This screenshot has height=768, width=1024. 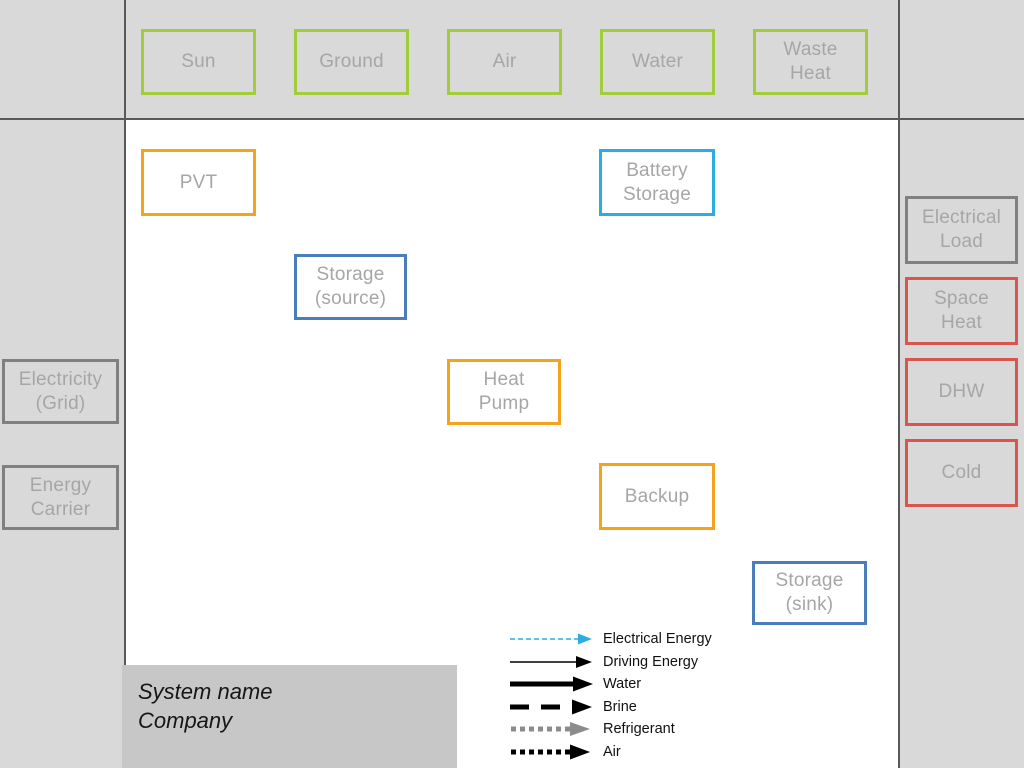 What do you see at coordinates (961, 473) in the screenshot?
I see `output-box-cold: Cold` at bounding box center [961, 473].